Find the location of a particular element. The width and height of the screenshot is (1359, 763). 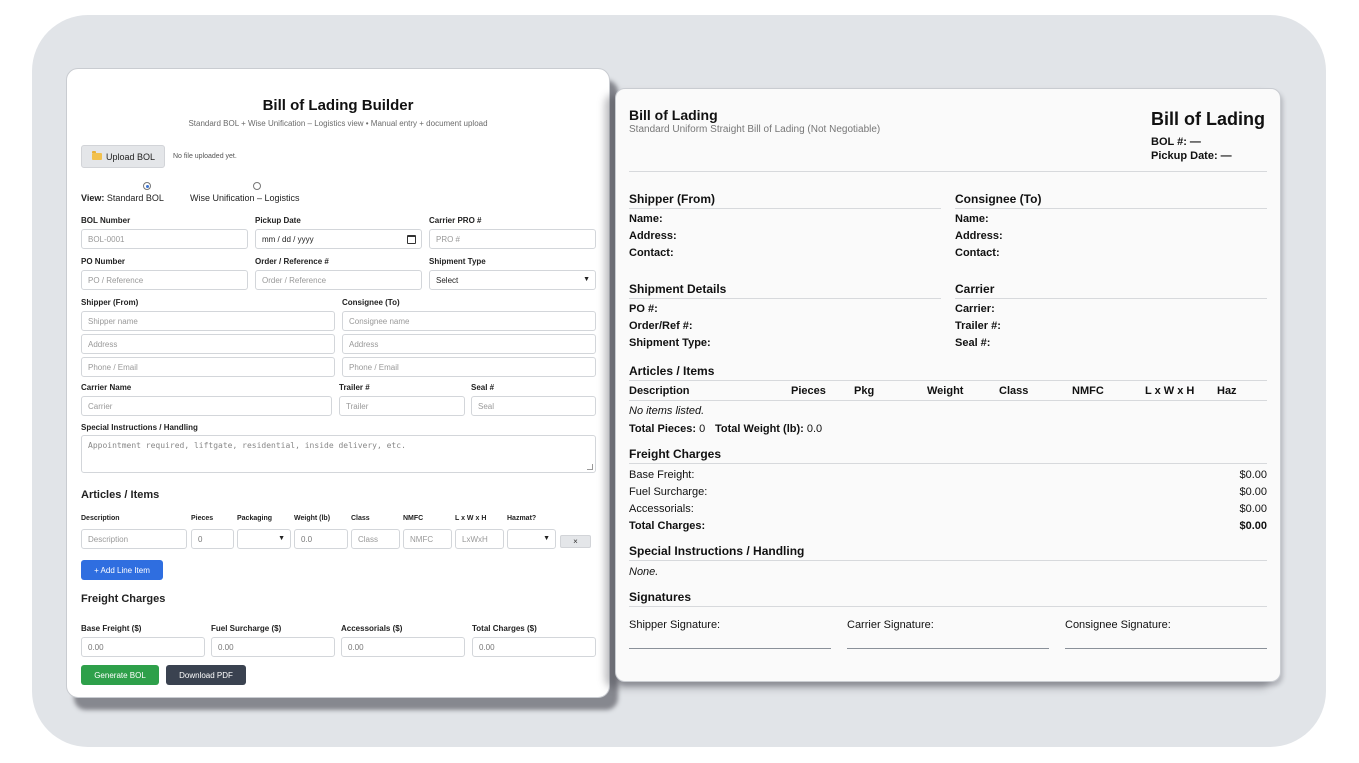

preview-shipper-title: Shipper (From) is located at coordinates (672, 199).